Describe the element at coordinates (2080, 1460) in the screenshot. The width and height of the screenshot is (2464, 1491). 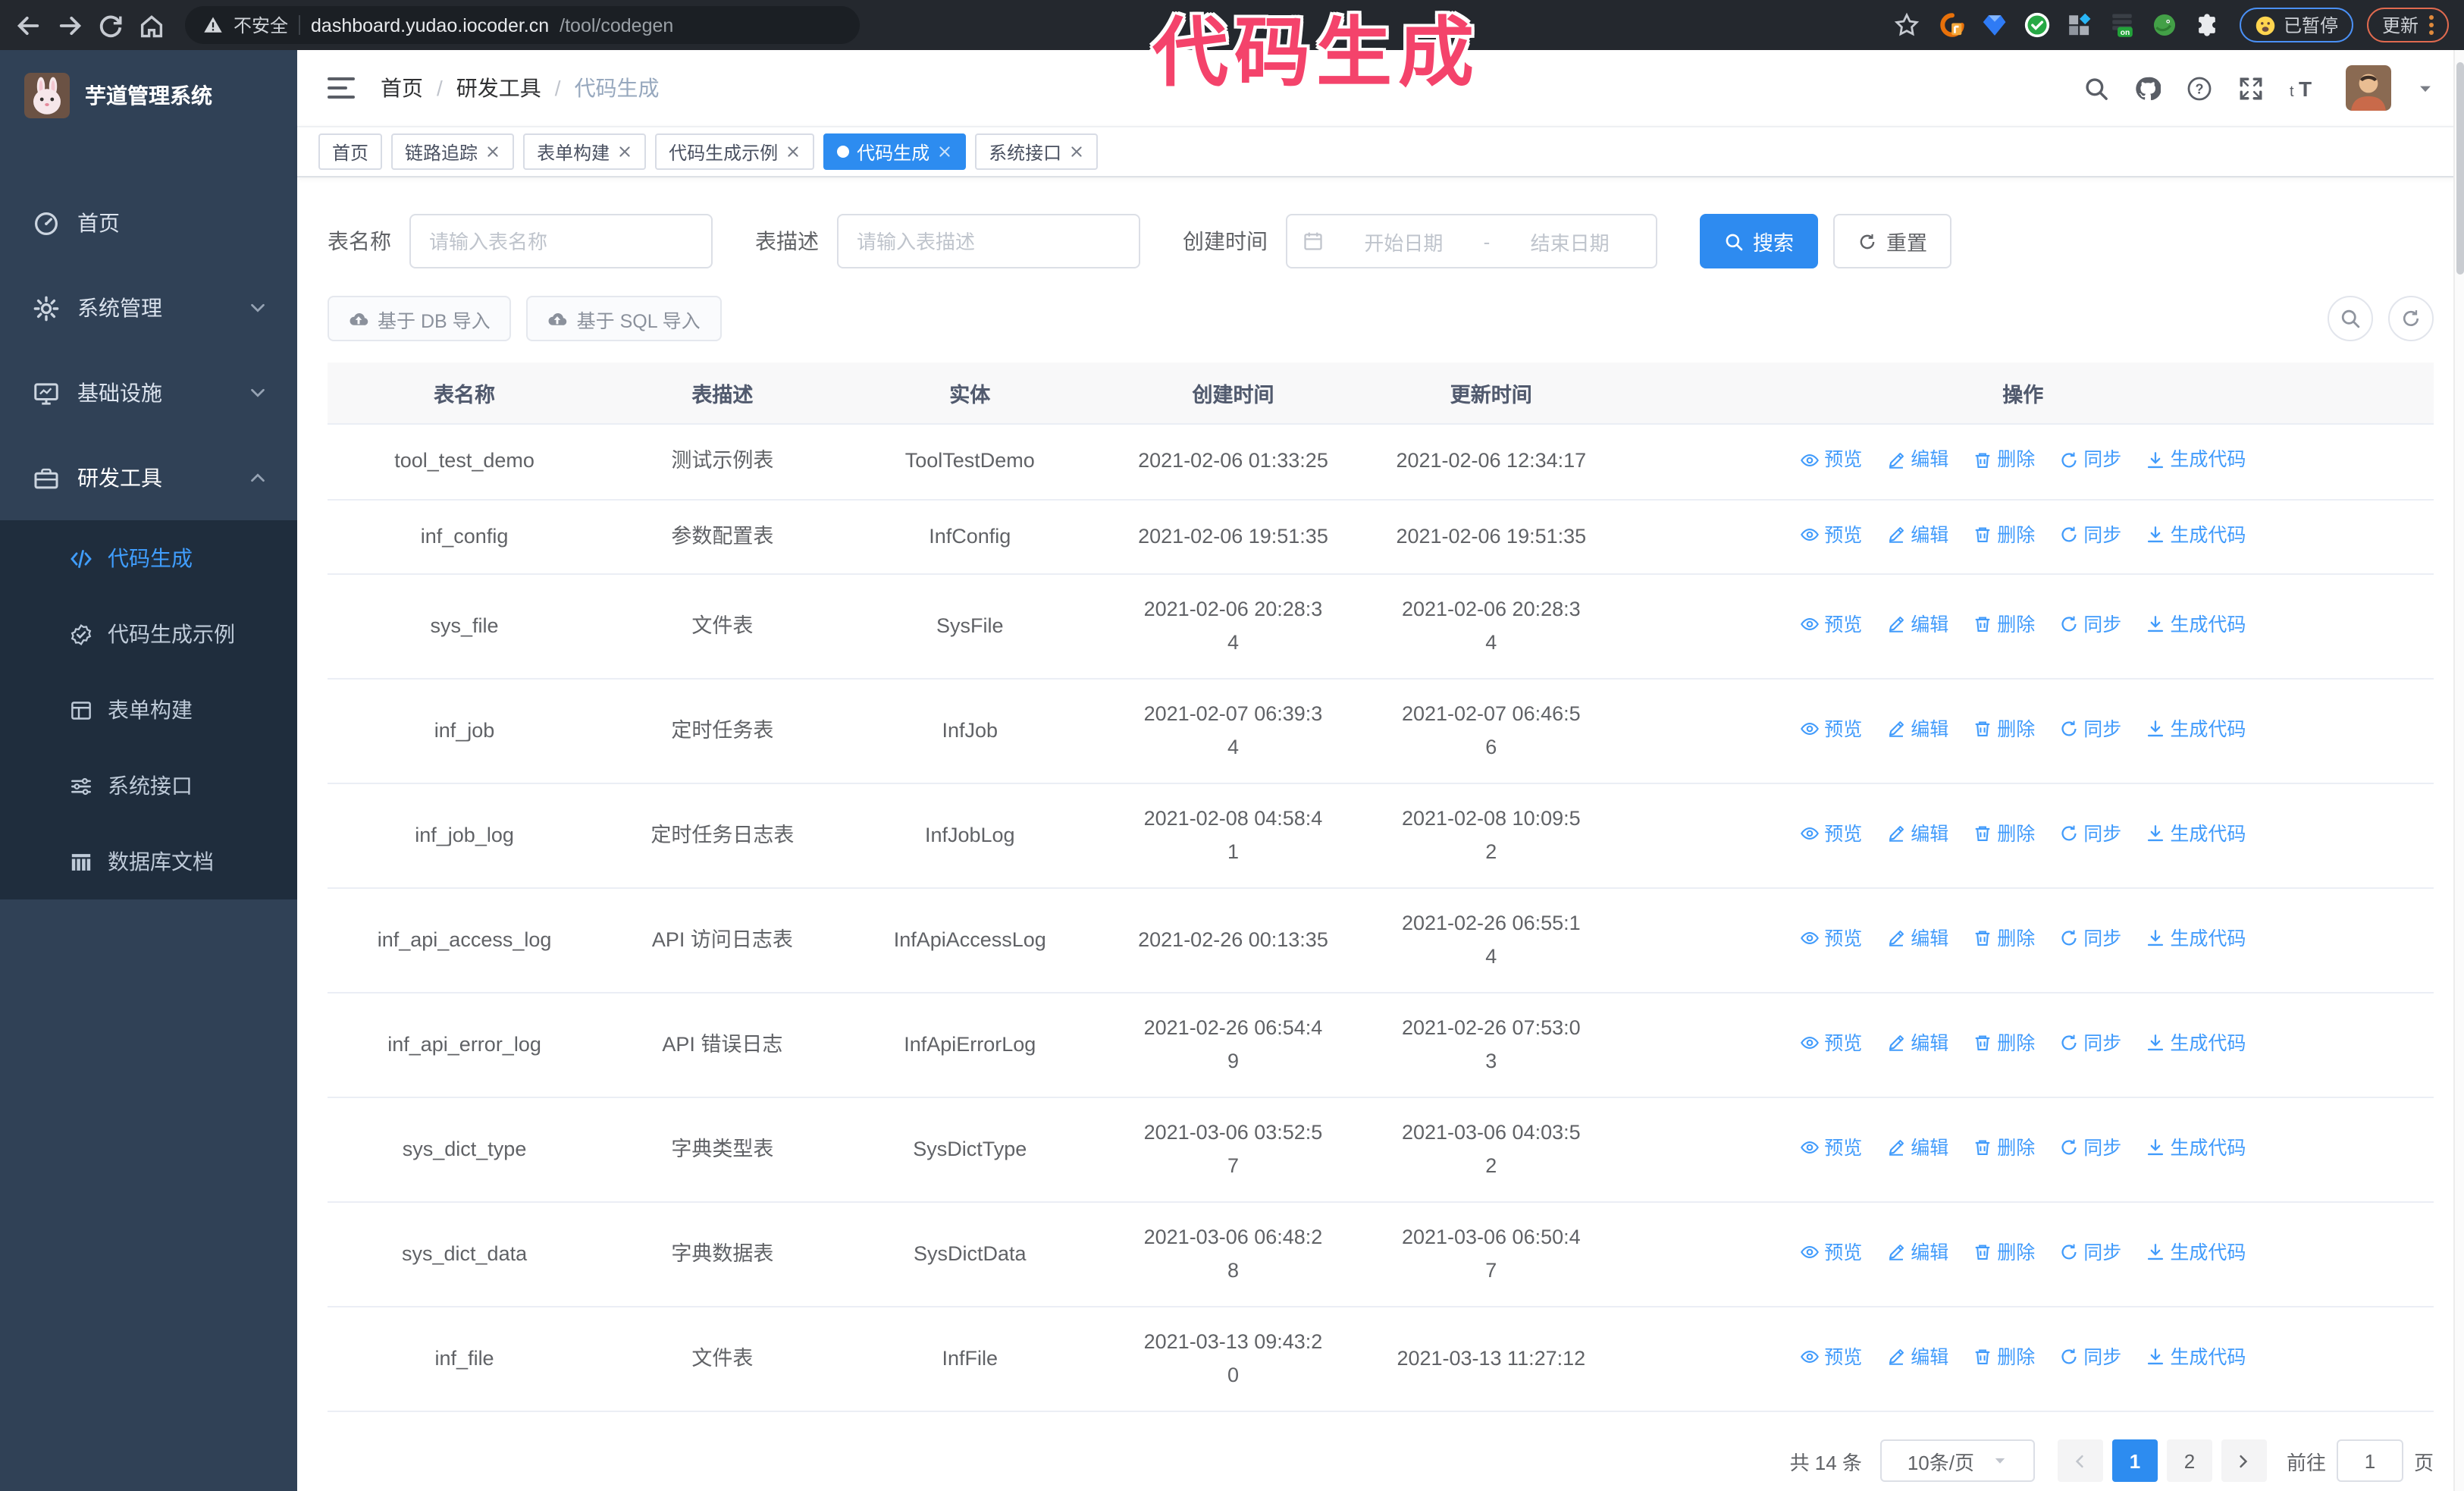
I see `prev-page-button` at that location.